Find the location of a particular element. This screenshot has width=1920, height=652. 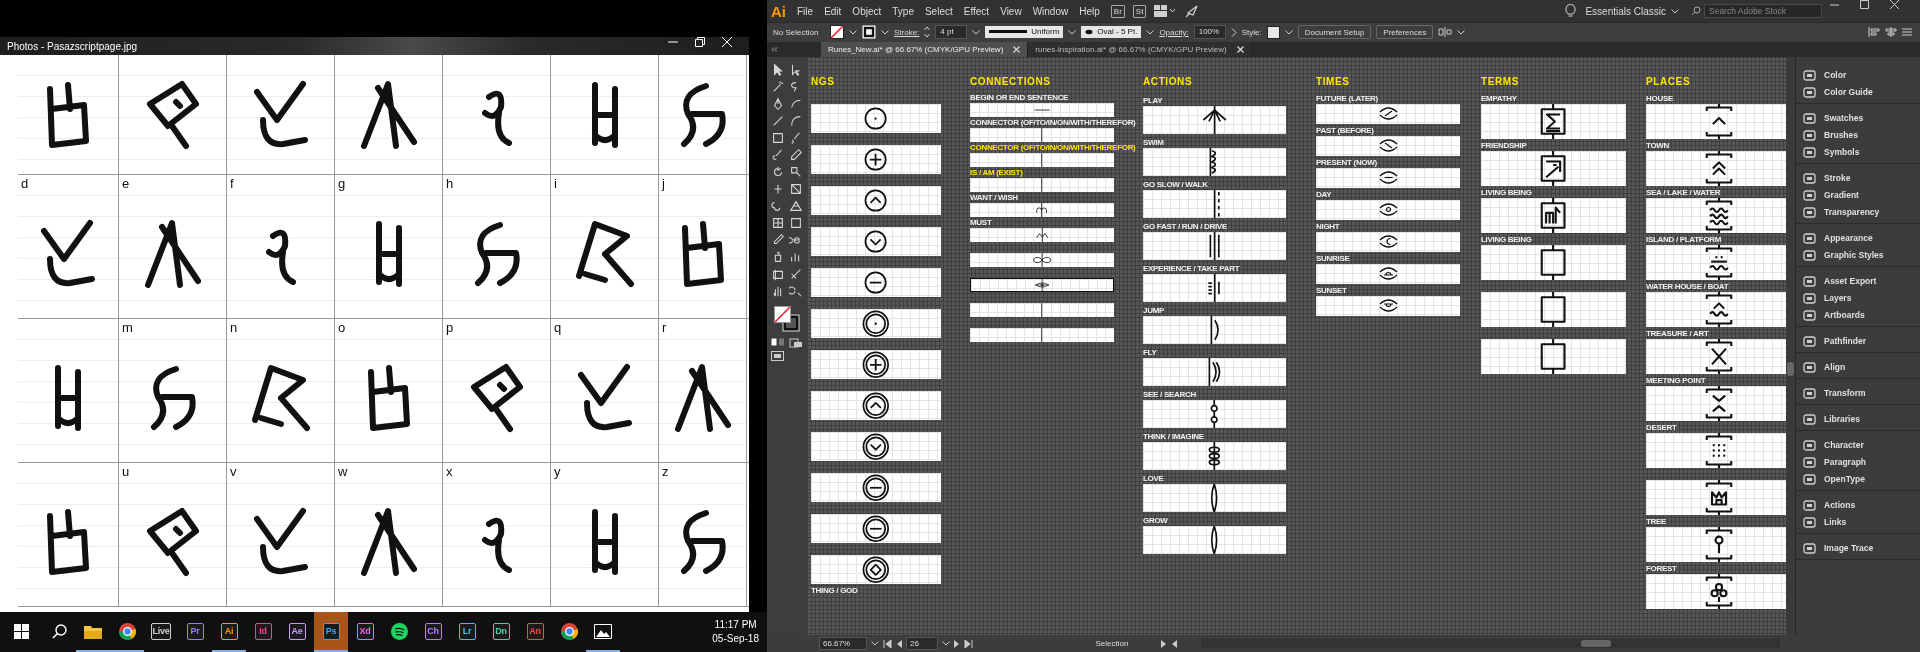

taskbar-button: An is located at coordinates (535, 632).